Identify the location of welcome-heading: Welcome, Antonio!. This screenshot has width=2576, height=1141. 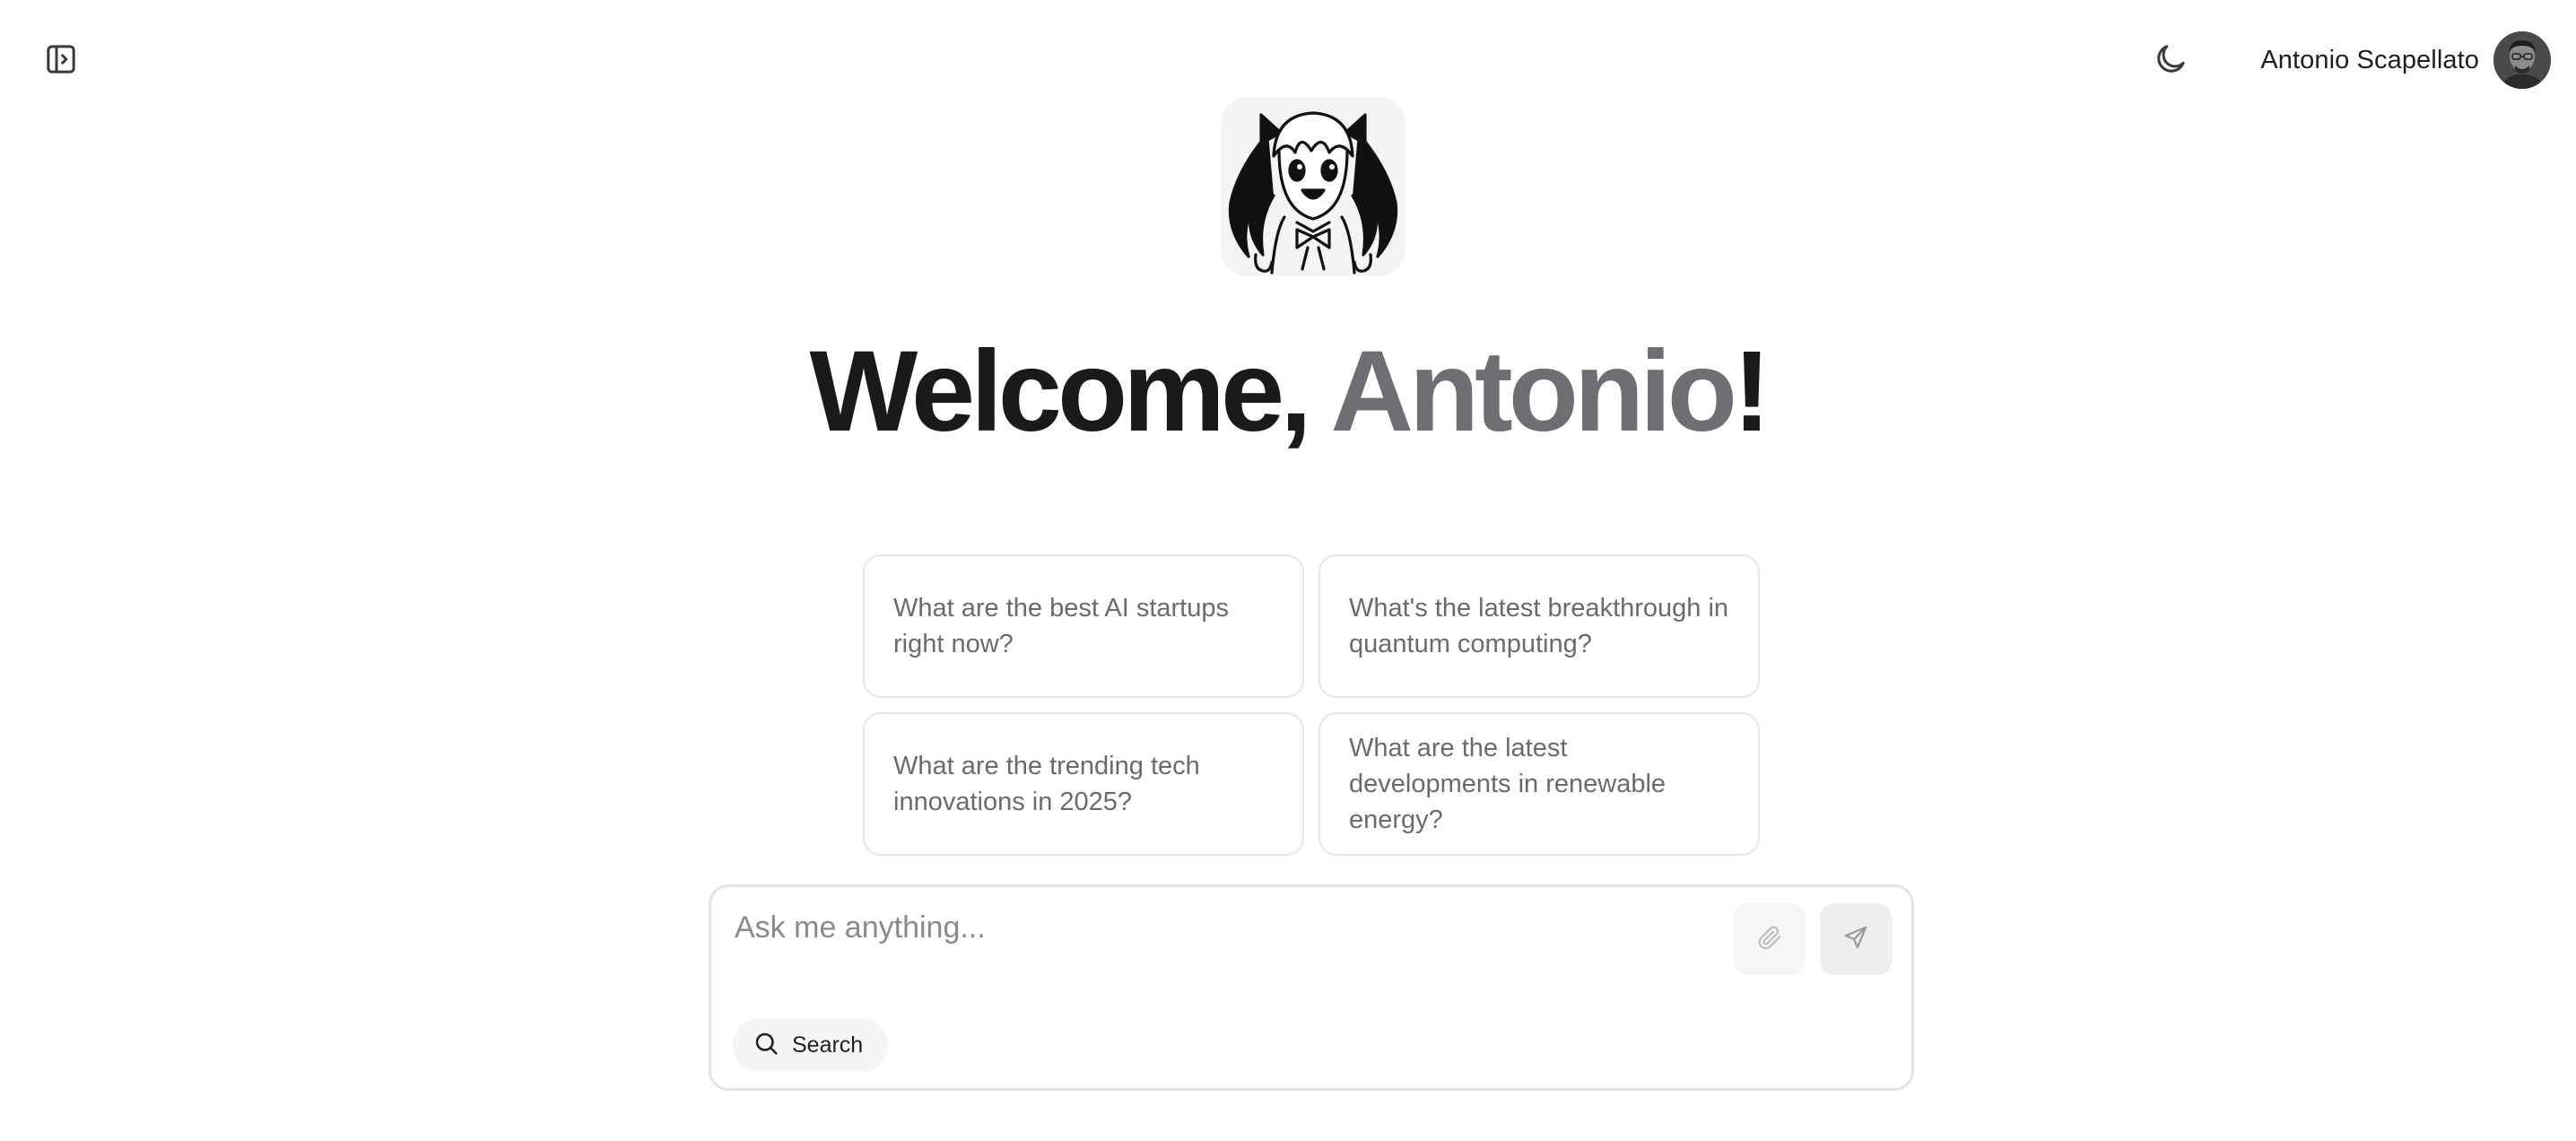
(1288, 392).